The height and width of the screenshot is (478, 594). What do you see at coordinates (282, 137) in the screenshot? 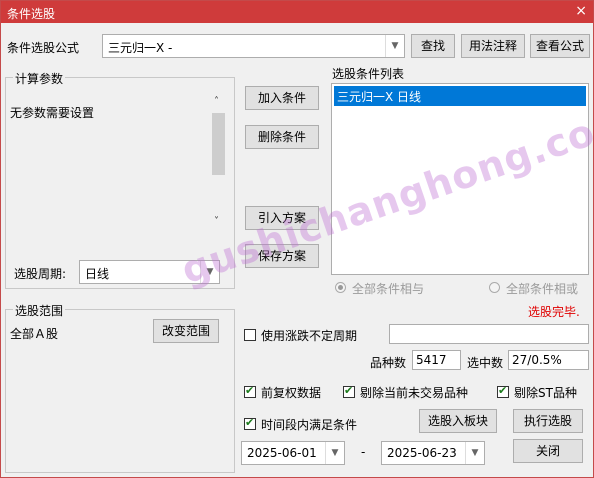
I see `delete-condition-button: 删除条件` at bounding box center [282, 137].